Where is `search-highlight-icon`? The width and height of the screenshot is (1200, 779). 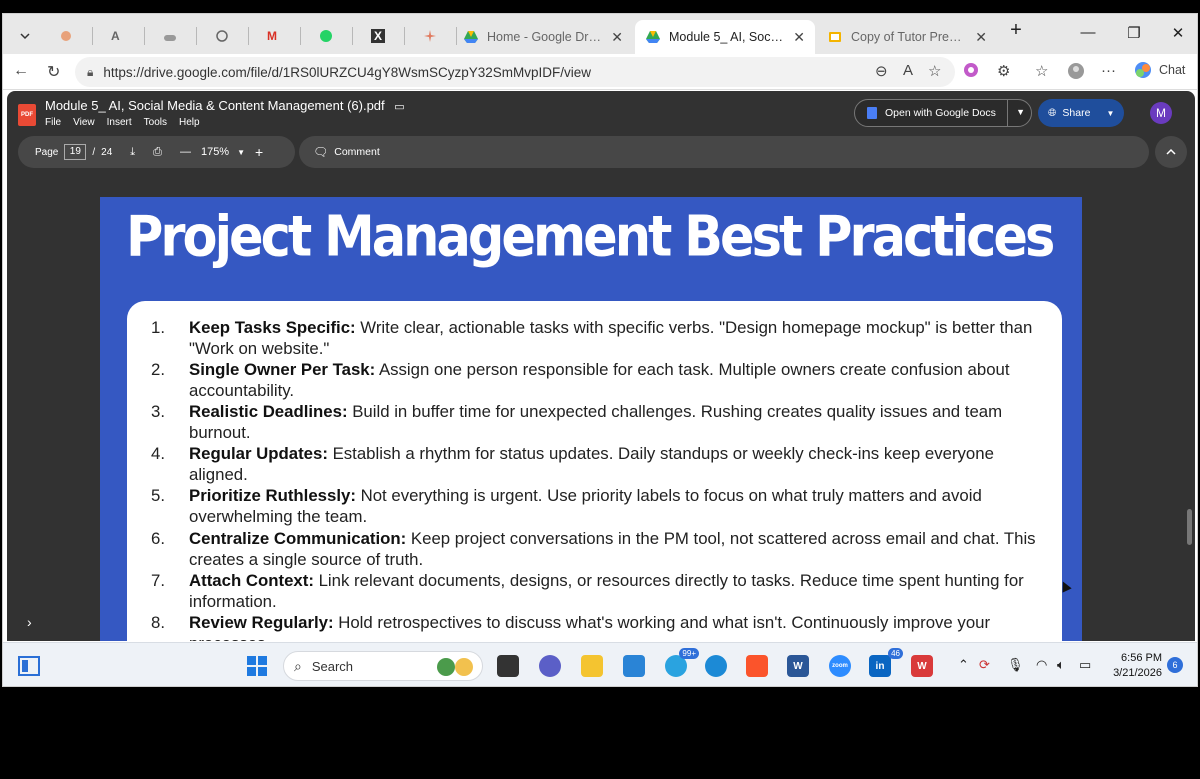
search-highlight-icon is located at coordinates (456, 668).